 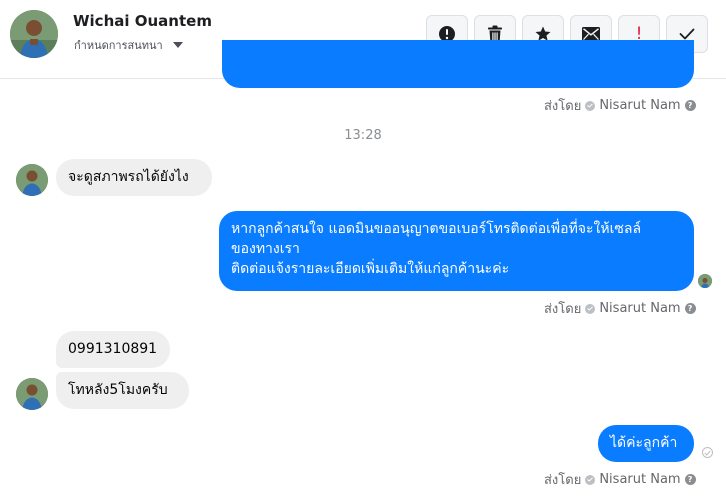 What do you see at coordinates (265, 249) in the screenshot?
I see `message-text-line-2: ของทางเรา` at bounding box center [265, 249].